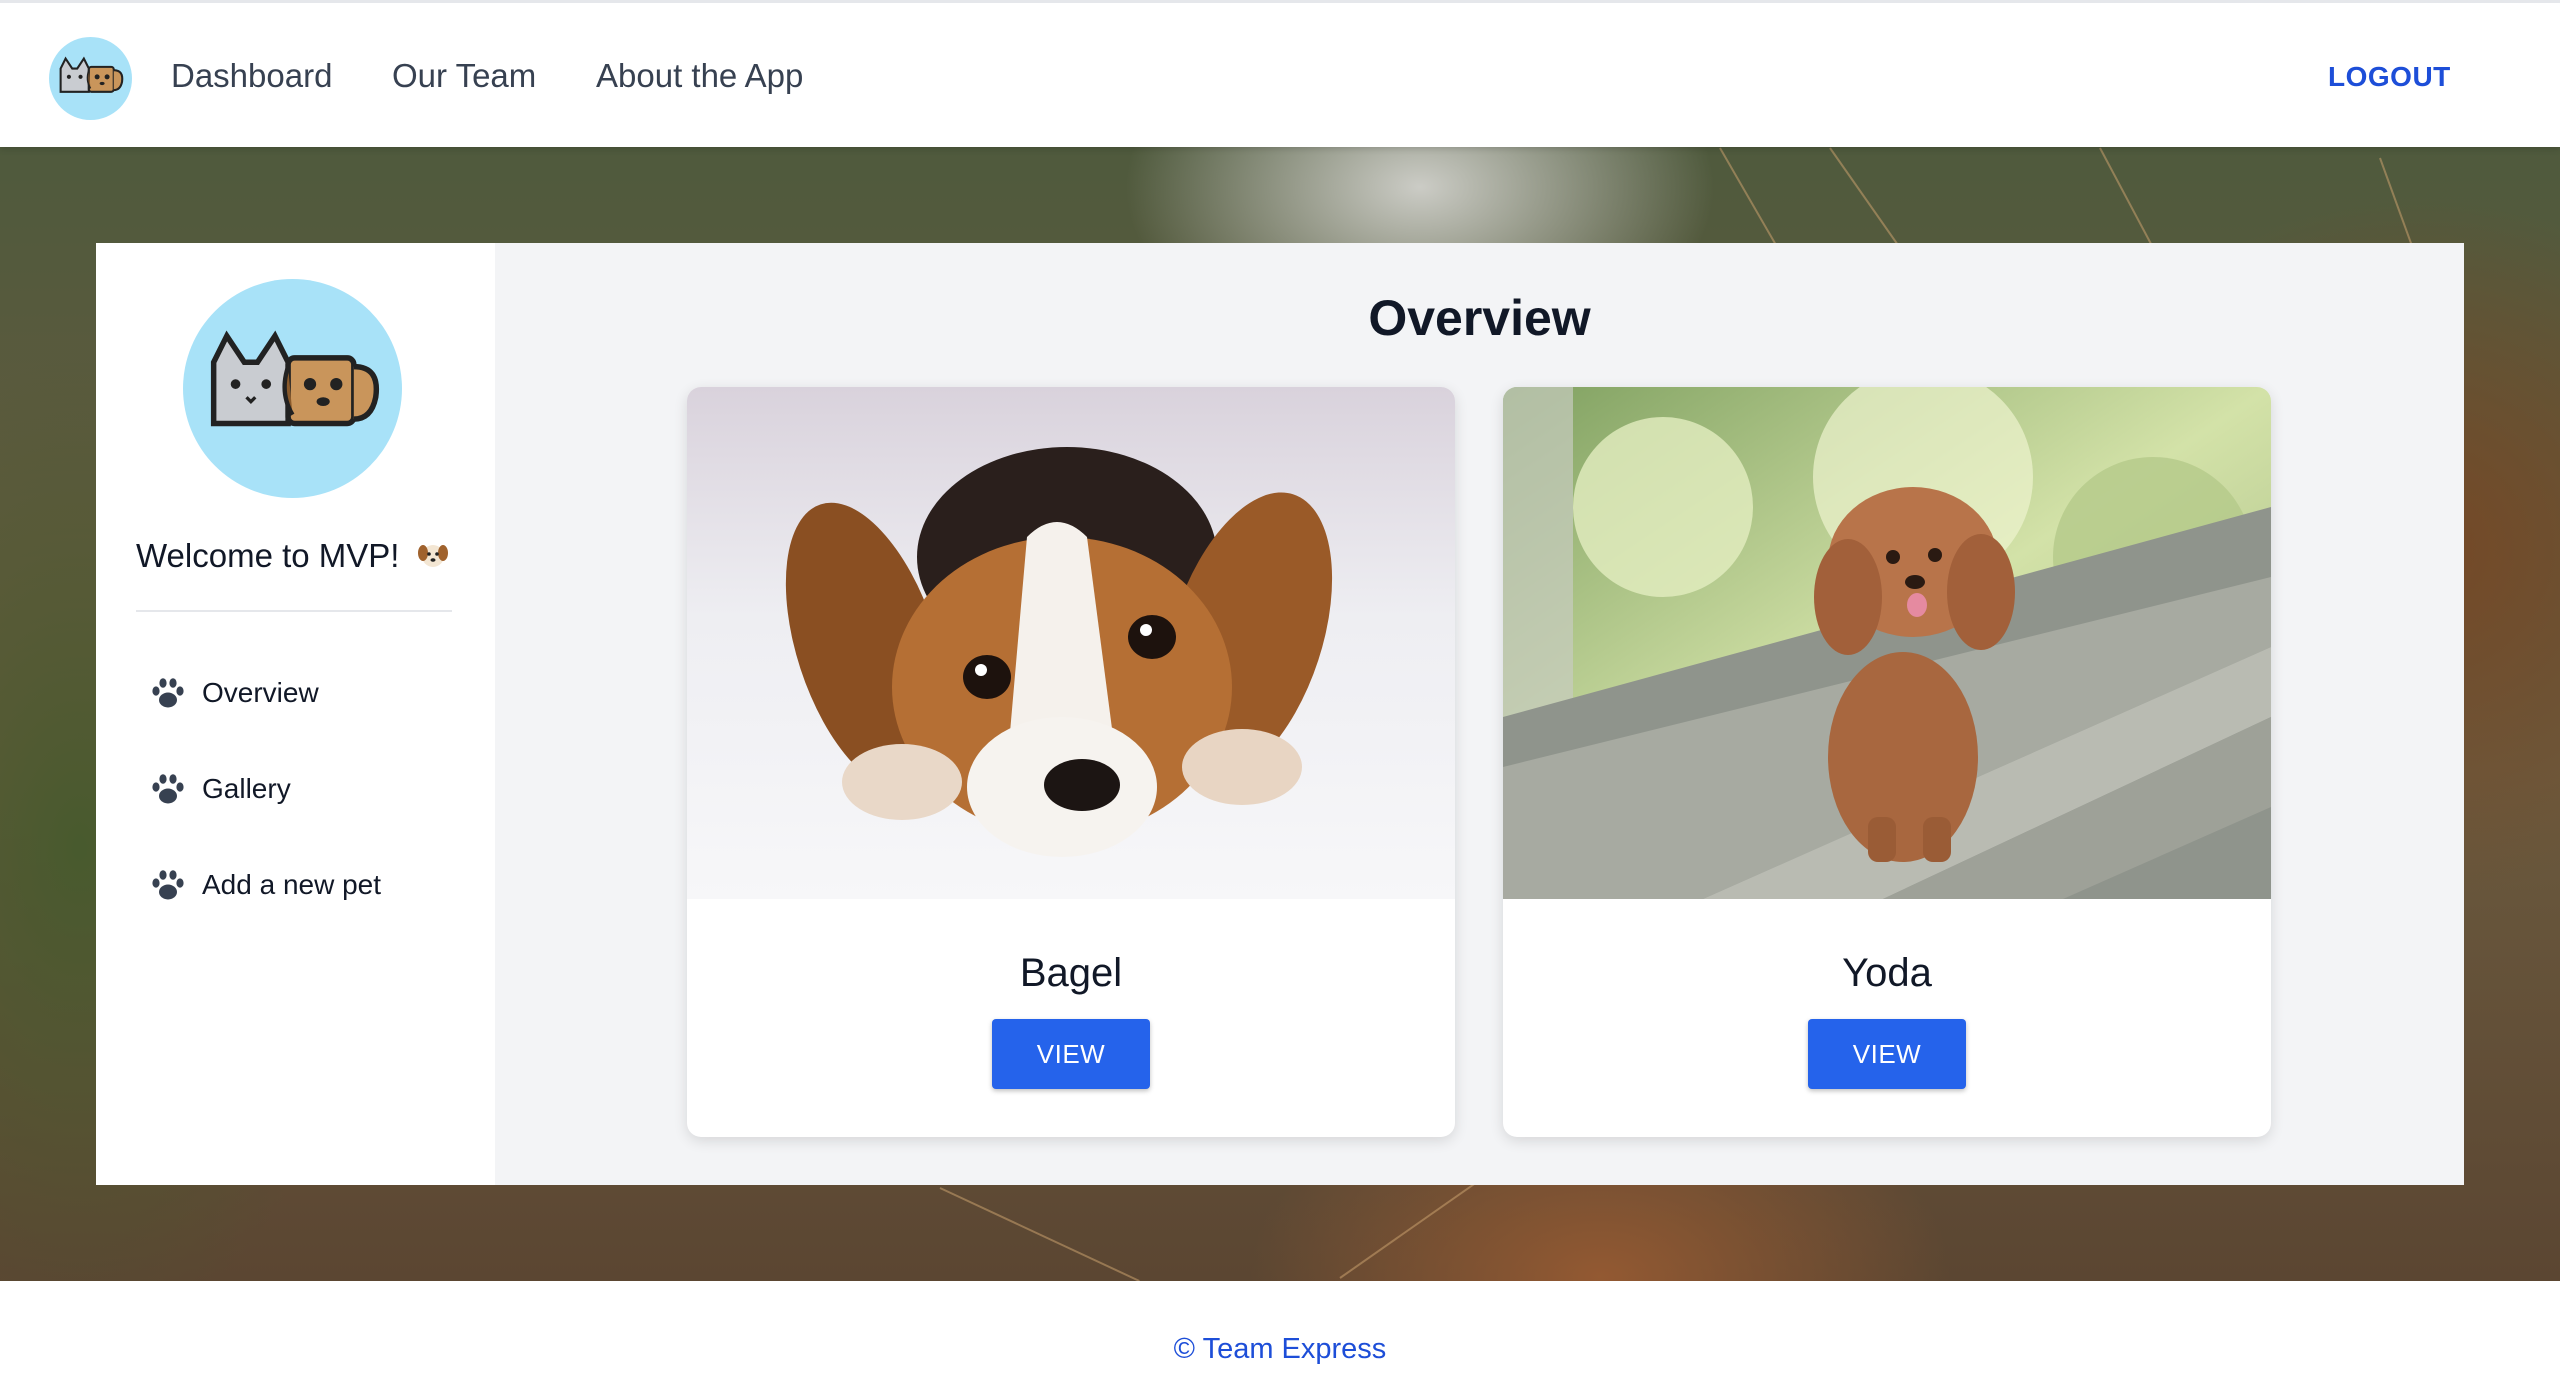  I want to click on poodle-photo, so click(1887, 643).